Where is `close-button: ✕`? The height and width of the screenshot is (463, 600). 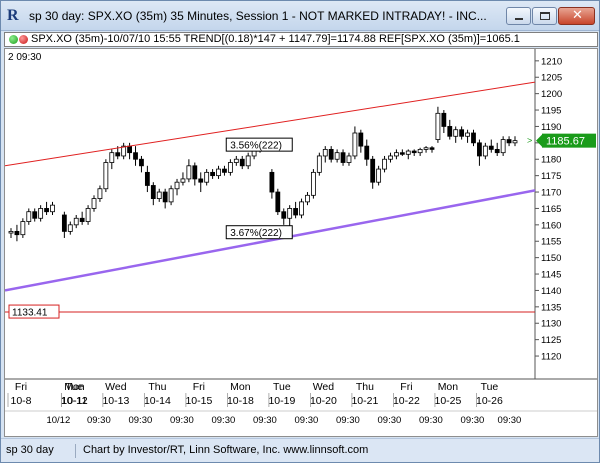 close-button: ✕ is located at coordinates (576, 16).